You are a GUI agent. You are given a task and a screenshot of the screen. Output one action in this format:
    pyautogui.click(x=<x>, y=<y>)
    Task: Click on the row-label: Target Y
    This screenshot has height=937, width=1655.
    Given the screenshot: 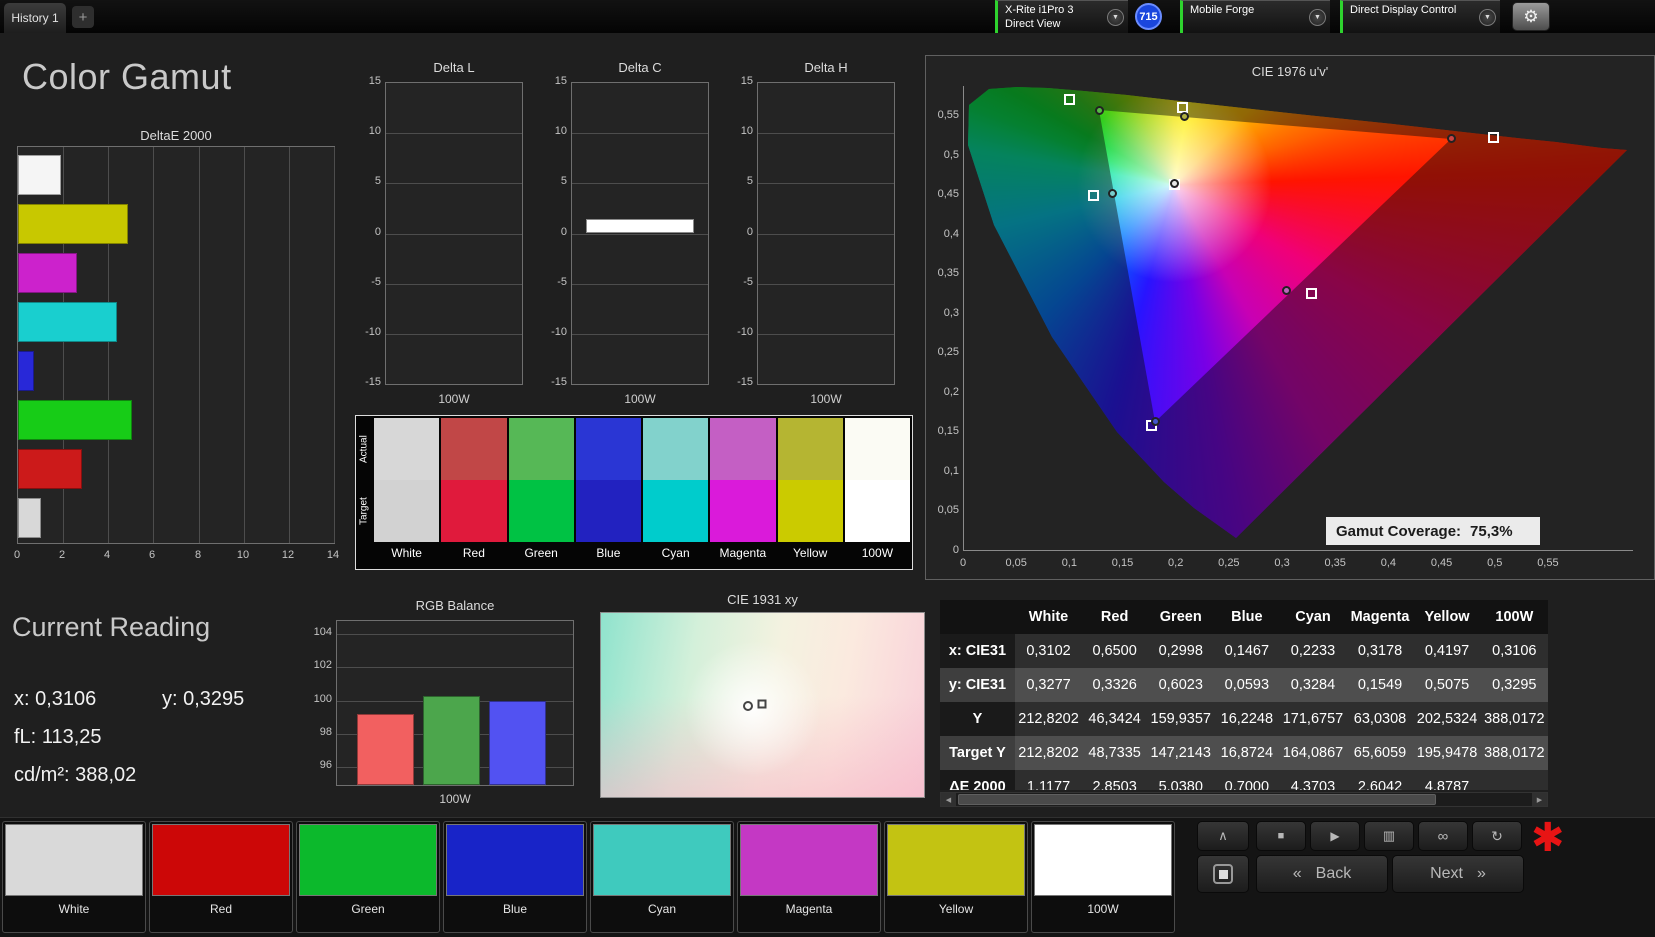 What is the action you would take?
    pyautogui.click(x=977, y=753)
    